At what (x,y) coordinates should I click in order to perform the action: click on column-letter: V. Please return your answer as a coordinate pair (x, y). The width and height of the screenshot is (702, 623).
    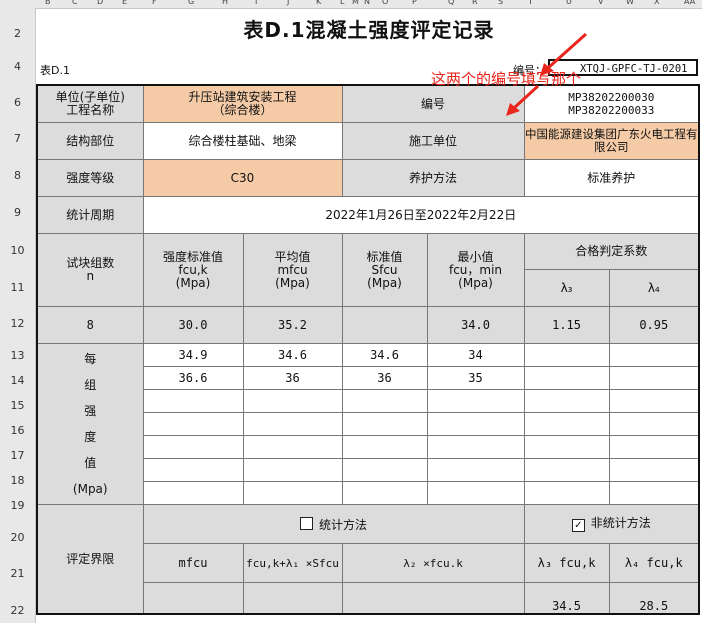
    Looking at the image, I should click on (600, 3).